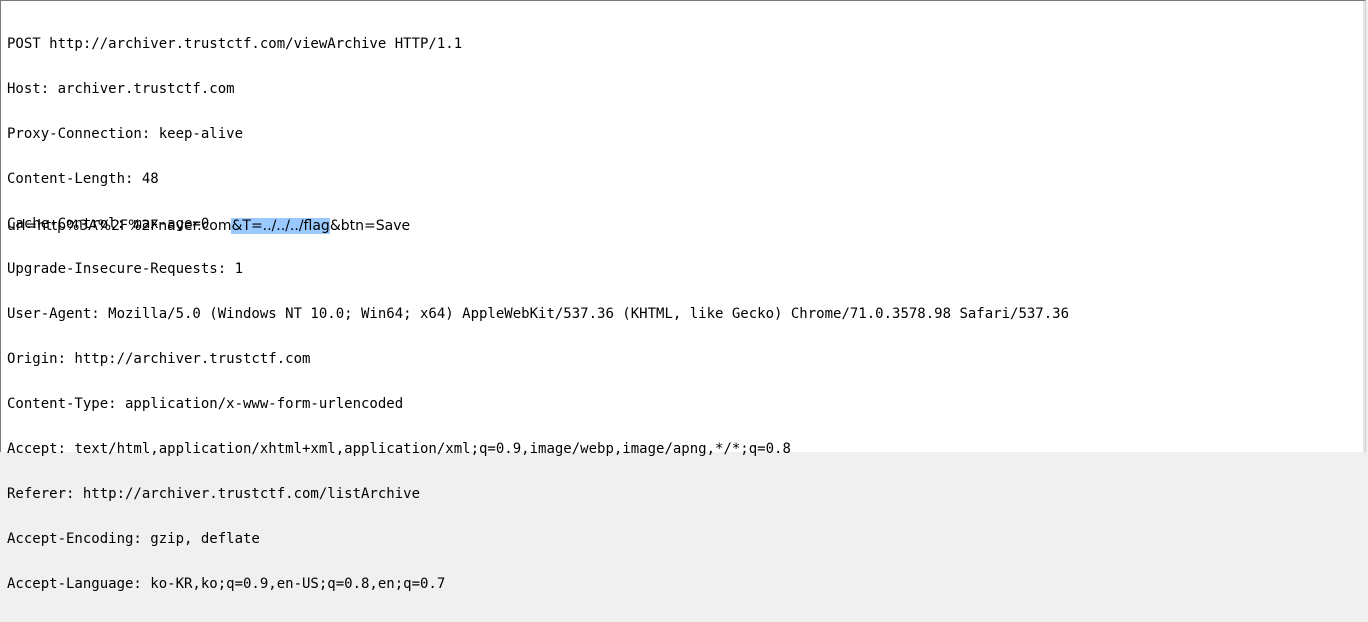  What do you see at coordinates (280, 226) in the screenshot?
I see `selected-text: &T=../../../flag` at bounding box center [280, 226].